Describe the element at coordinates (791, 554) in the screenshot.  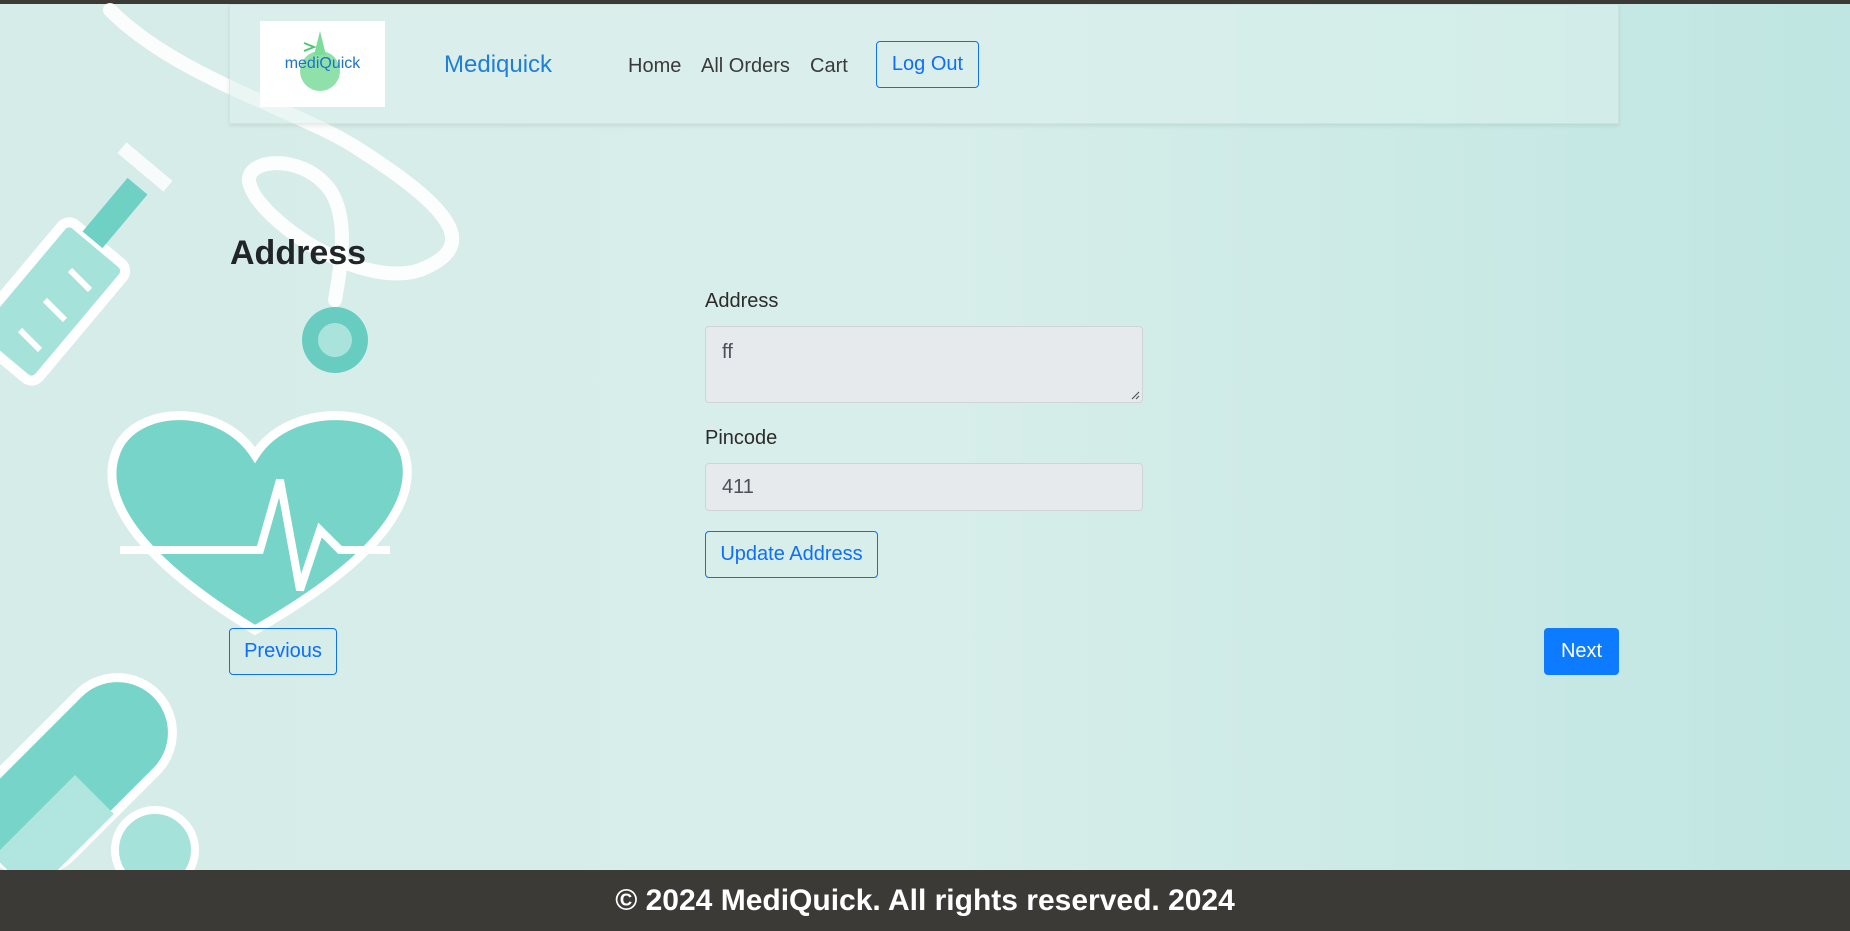
I see `update-address-button: Update Address` at that location.